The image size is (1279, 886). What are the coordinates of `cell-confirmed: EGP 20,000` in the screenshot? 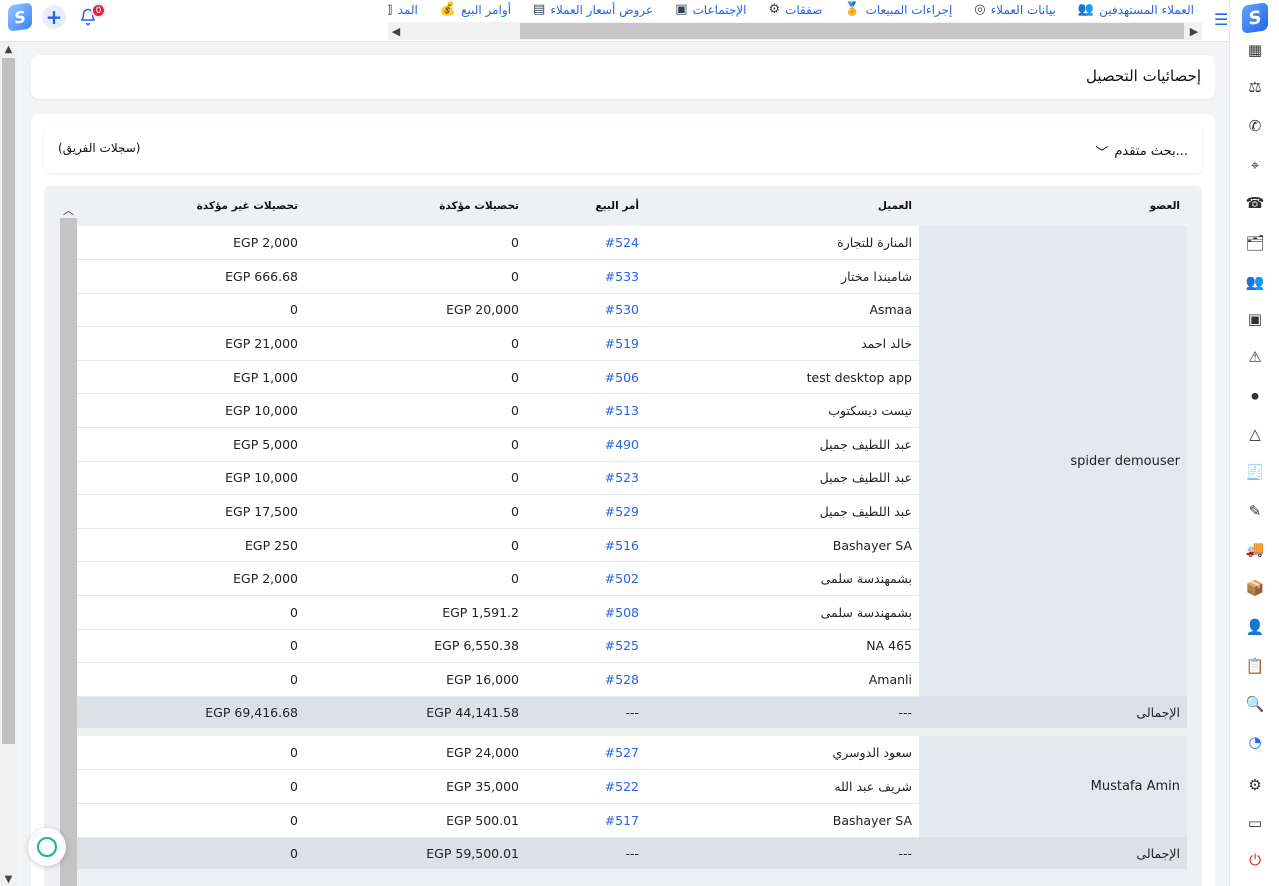 It's located at (415, 310).